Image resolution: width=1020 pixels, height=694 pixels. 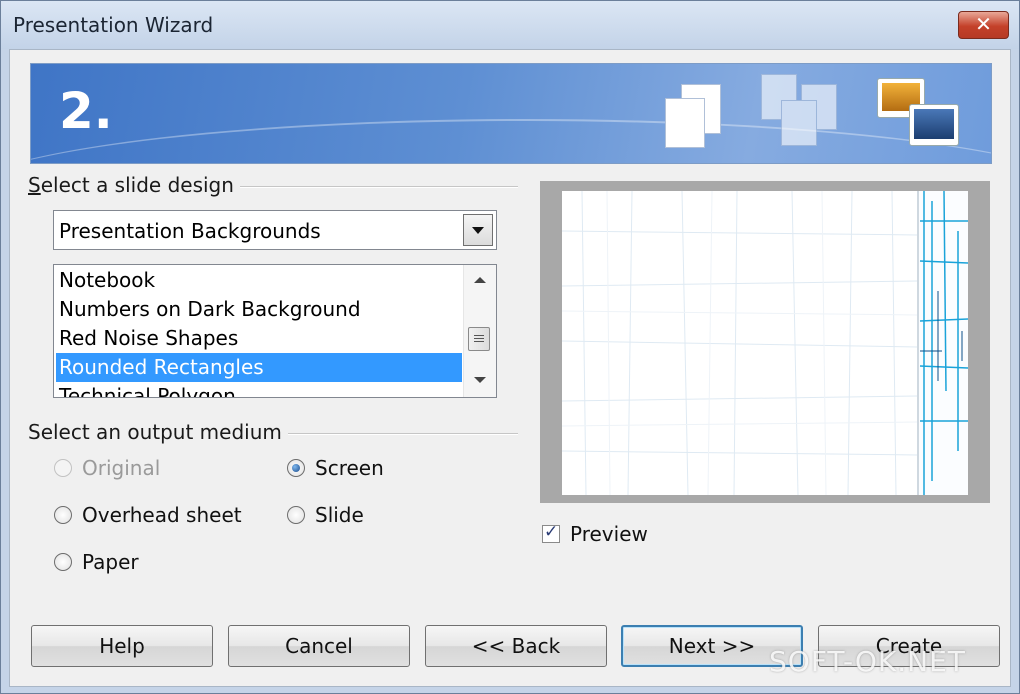 What do you see at coordinates (480, 380) in the screenshot?
I see `scroll-down-icon` at bounding box center [480, 380].